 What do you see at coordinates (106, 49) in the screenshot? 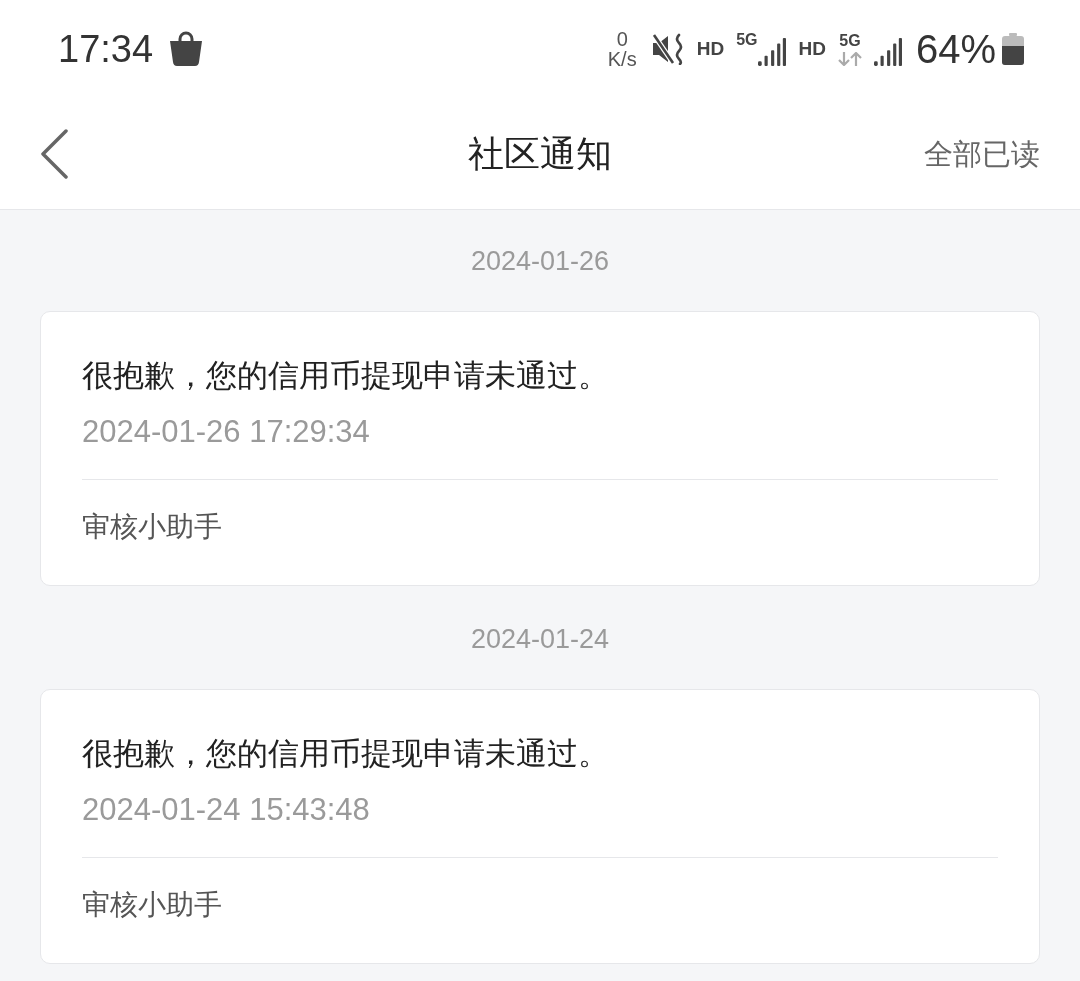
I see `clock-time: 17:34` at bounding box center [106, 49].